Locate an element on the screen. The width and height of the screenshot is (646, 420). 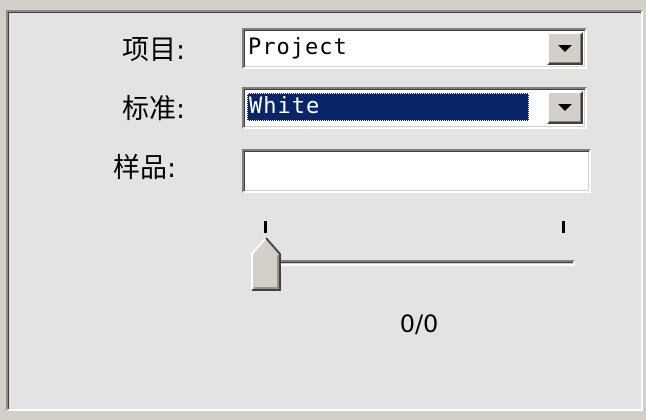
standard-combobox: White is located at coordinates (414, 108).